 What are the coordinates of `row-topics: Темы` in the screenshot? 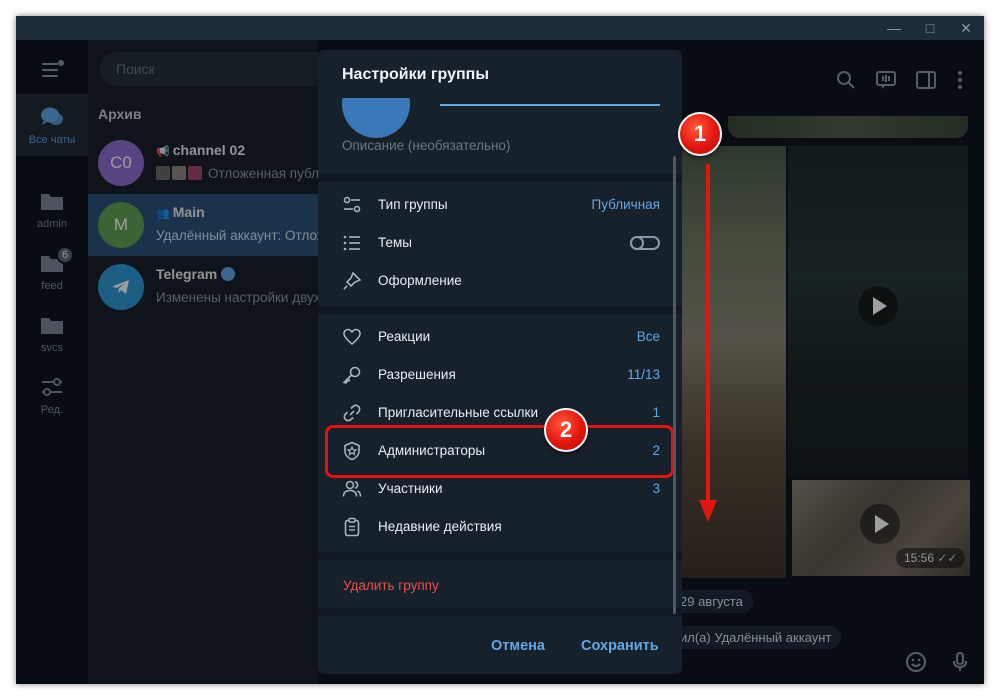 It's located at (500, 243).